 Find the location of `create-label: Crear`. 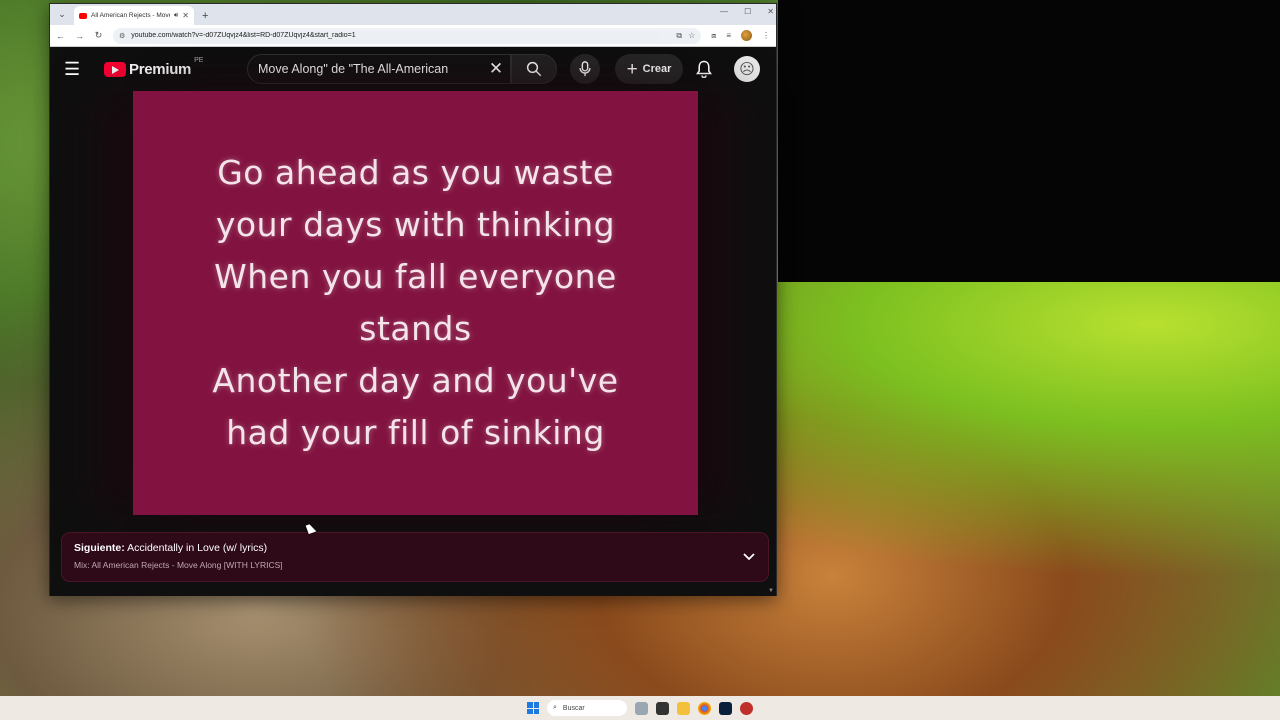

create-label: Crear is located at coordinates (657, 69).